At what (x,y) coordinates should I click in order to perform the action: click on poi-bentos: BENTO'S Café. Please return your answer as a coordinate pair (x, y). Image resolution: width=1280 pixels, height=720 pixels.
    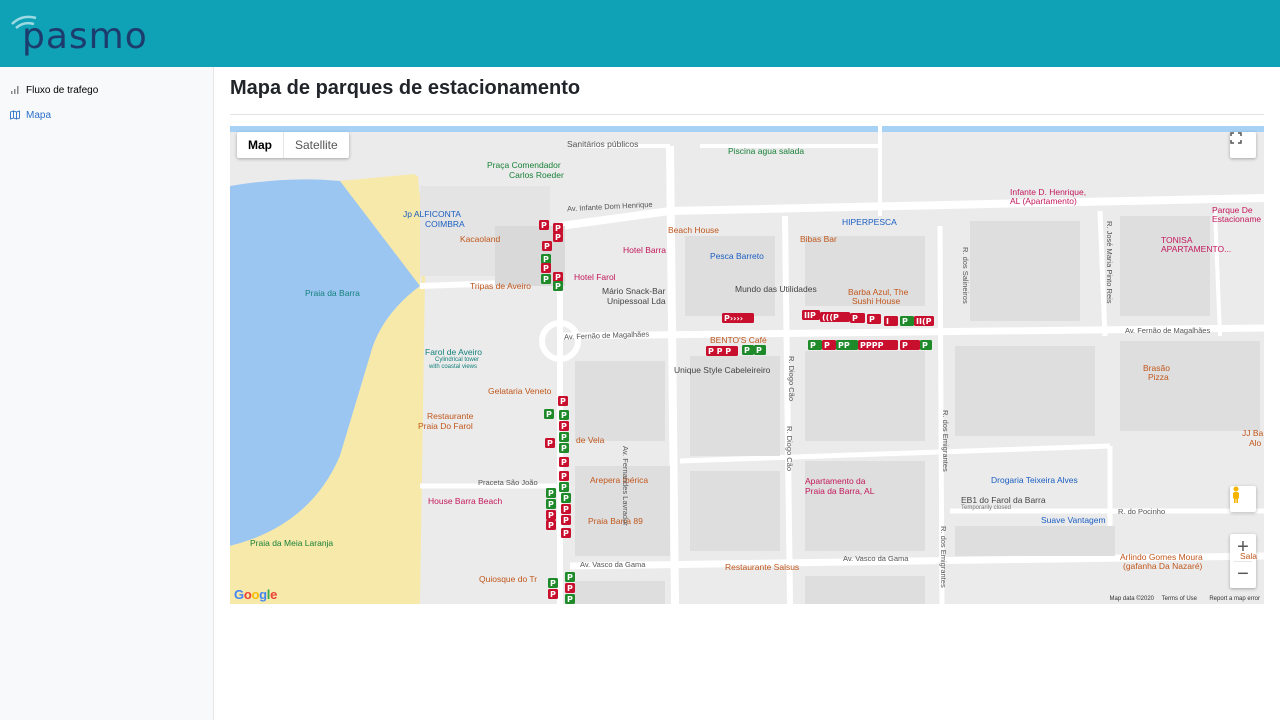
    Looking at the image, I should click on (738, 340).